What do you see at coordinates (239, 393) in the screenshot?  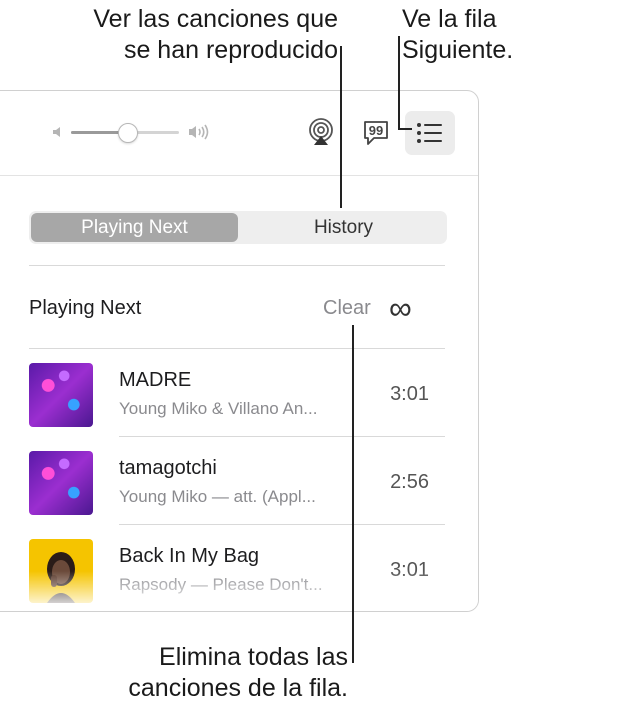 I see `list-item: MADRE Young Miko & Villano An... 3:01` at bounding box center [239, 393].